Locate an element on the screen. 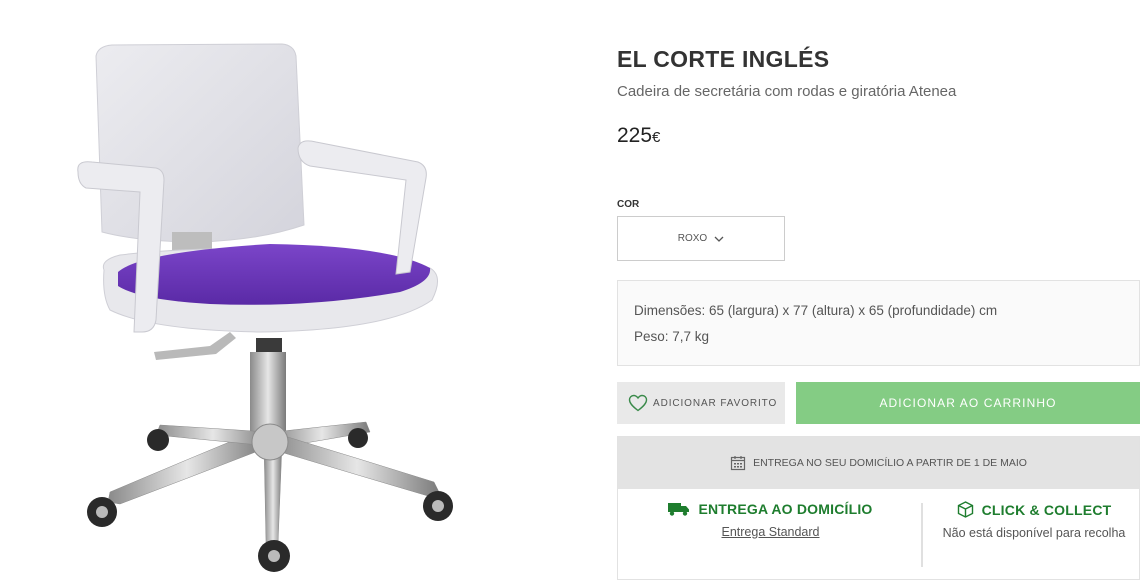  truck-icon is located at coordinates (679, 509).